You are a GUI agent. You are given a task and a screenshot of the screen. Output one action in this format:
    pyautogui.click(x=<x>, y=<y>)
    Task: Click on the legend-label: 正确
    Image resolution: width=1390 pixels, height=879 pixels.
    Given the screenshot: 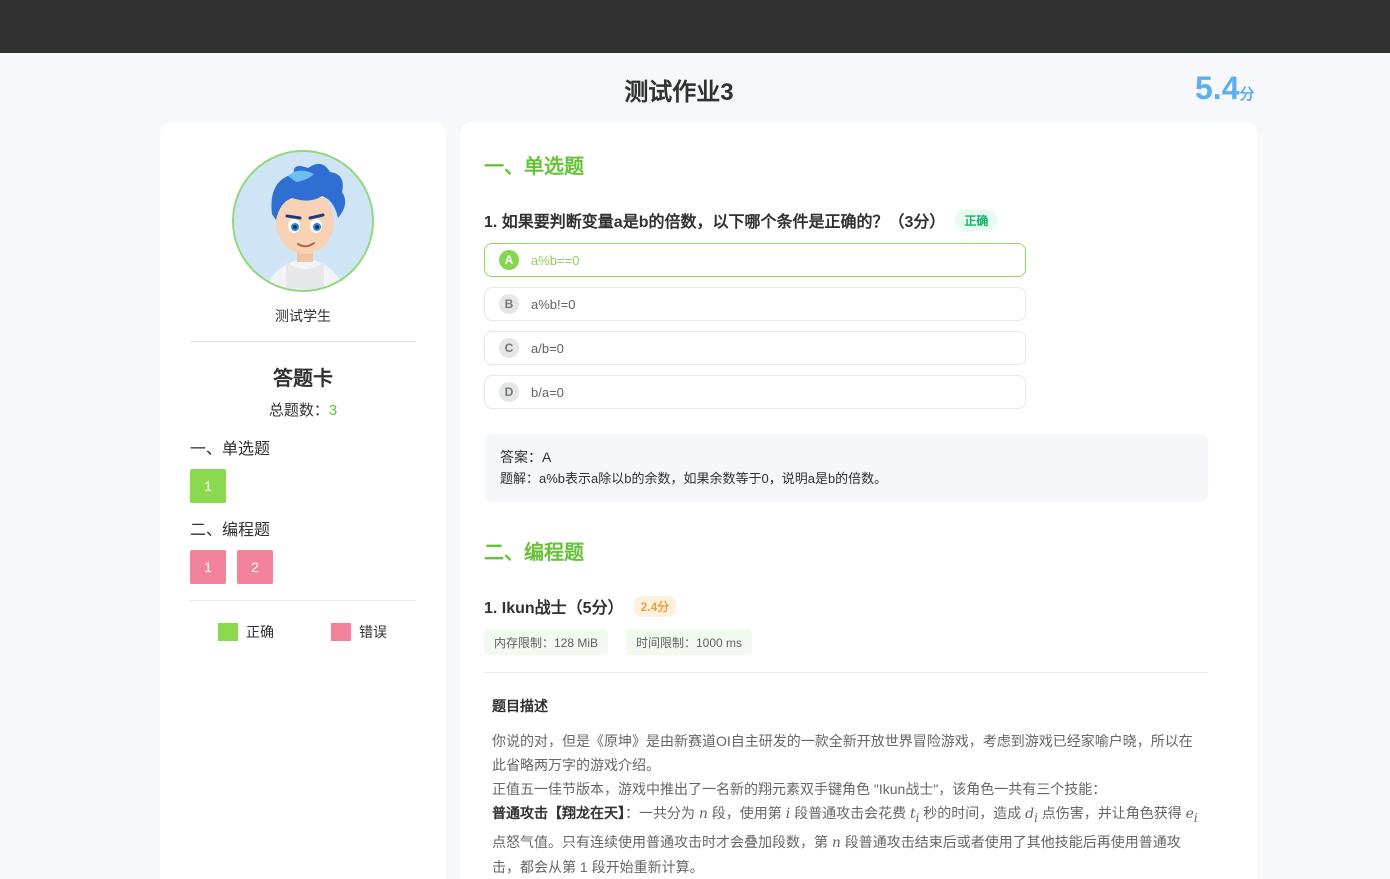 What is the action you would take?
    pyautogui.click(x=260, y=632)
    